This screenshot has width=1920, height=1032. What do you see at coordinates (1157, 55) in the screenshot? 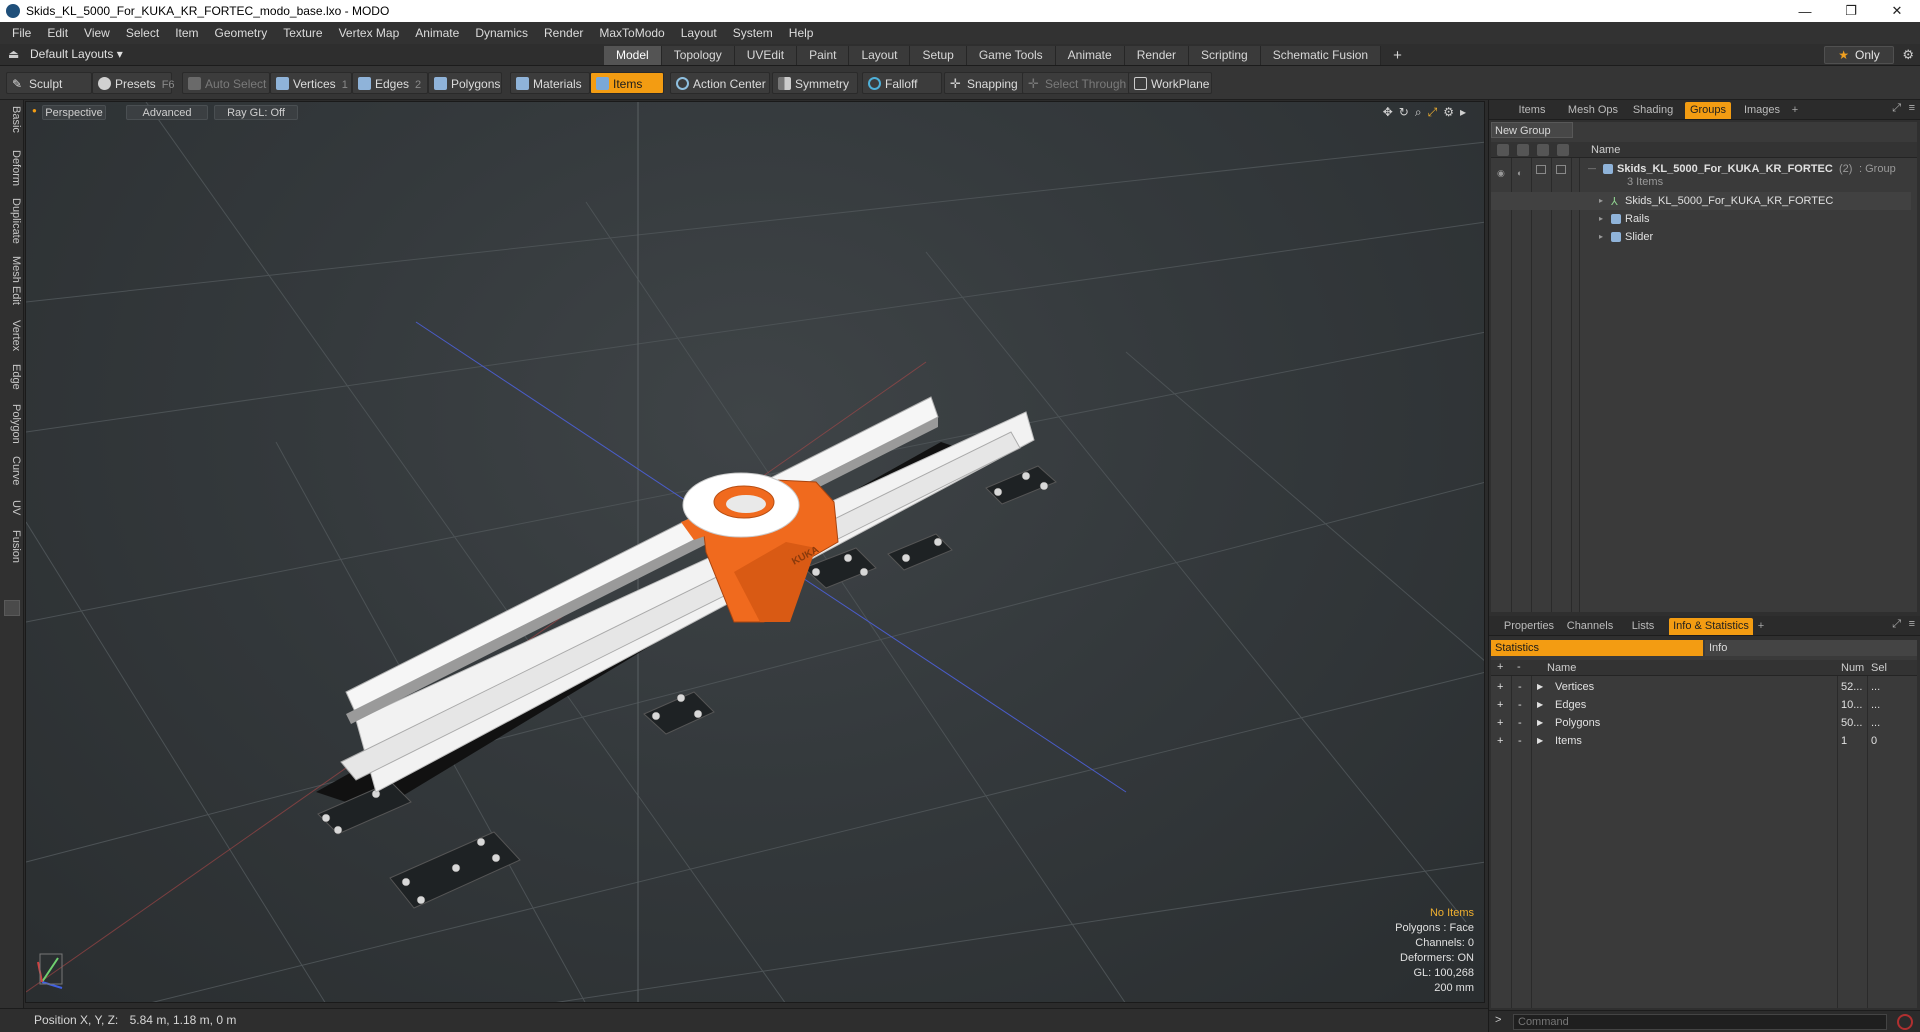
I see `tab-render: Render` at bounding box center [1157, 55].